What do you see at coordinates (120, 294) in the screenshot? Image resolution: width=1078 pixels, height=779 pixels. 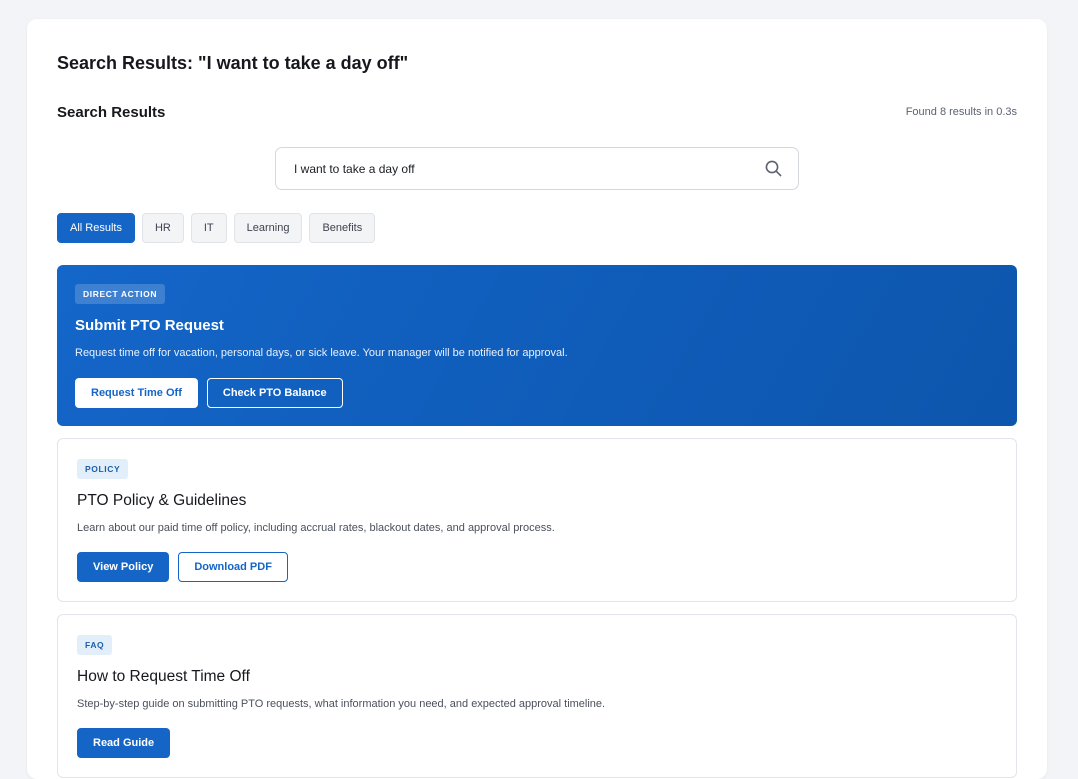 I see `result-badge: DIRECT ACTION` at bounding box center [120, 294].